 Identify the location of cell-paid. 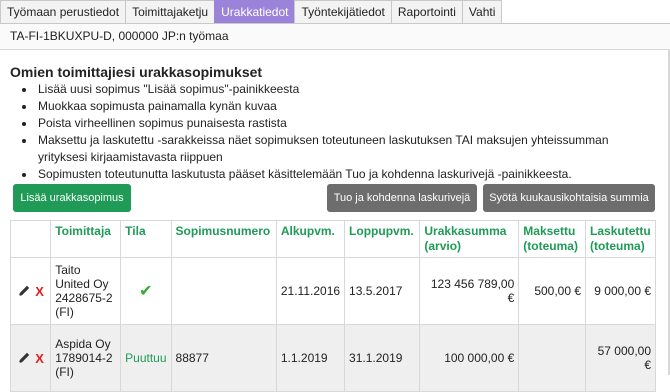
(552, 358).